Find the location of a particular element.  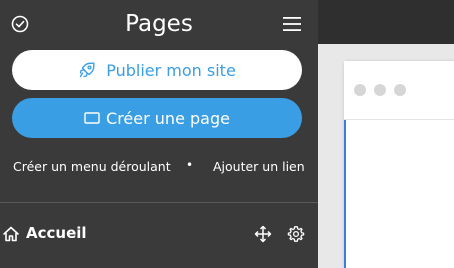

create-page-label: Créer une page is located at coordinates (168, 118).